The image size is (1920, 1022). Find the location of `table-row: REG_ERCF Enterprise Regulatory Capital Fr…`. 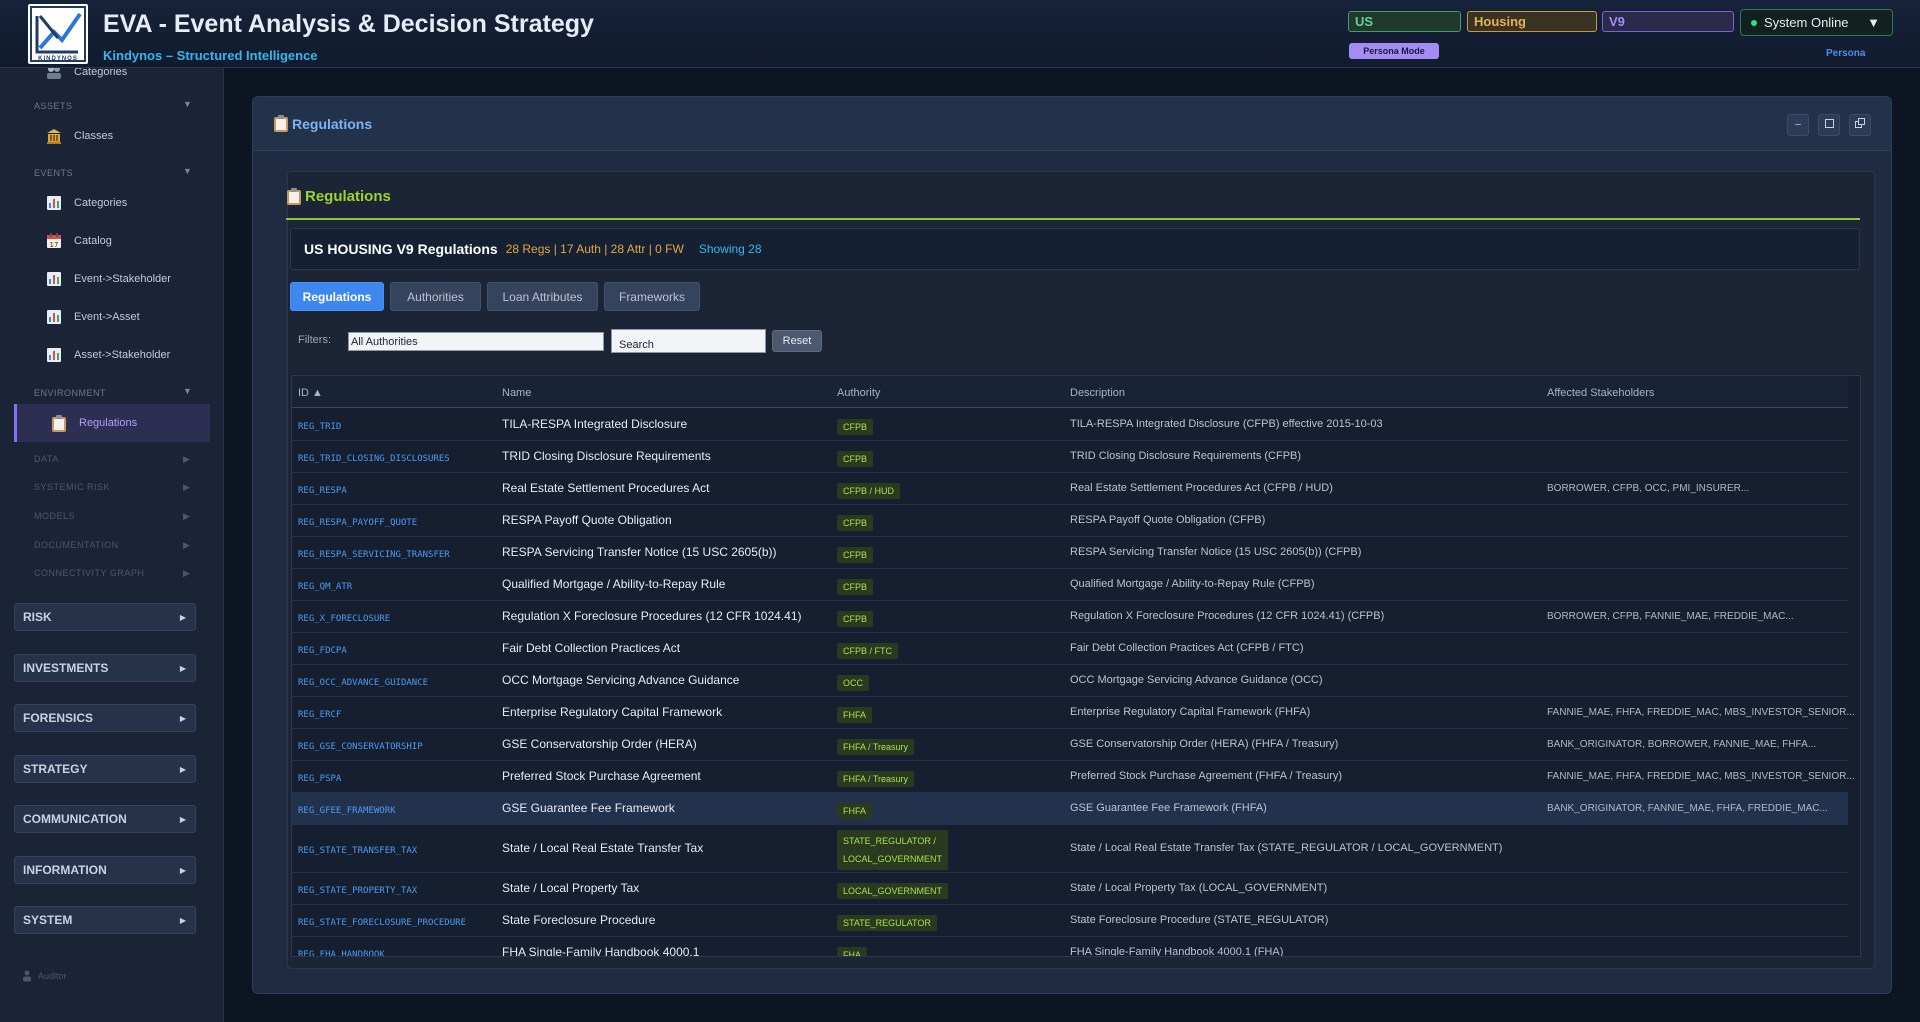

table-row: REG_ERCF Enterprise Regulatory Capital Fr… is located at coordinates (1073, 713).